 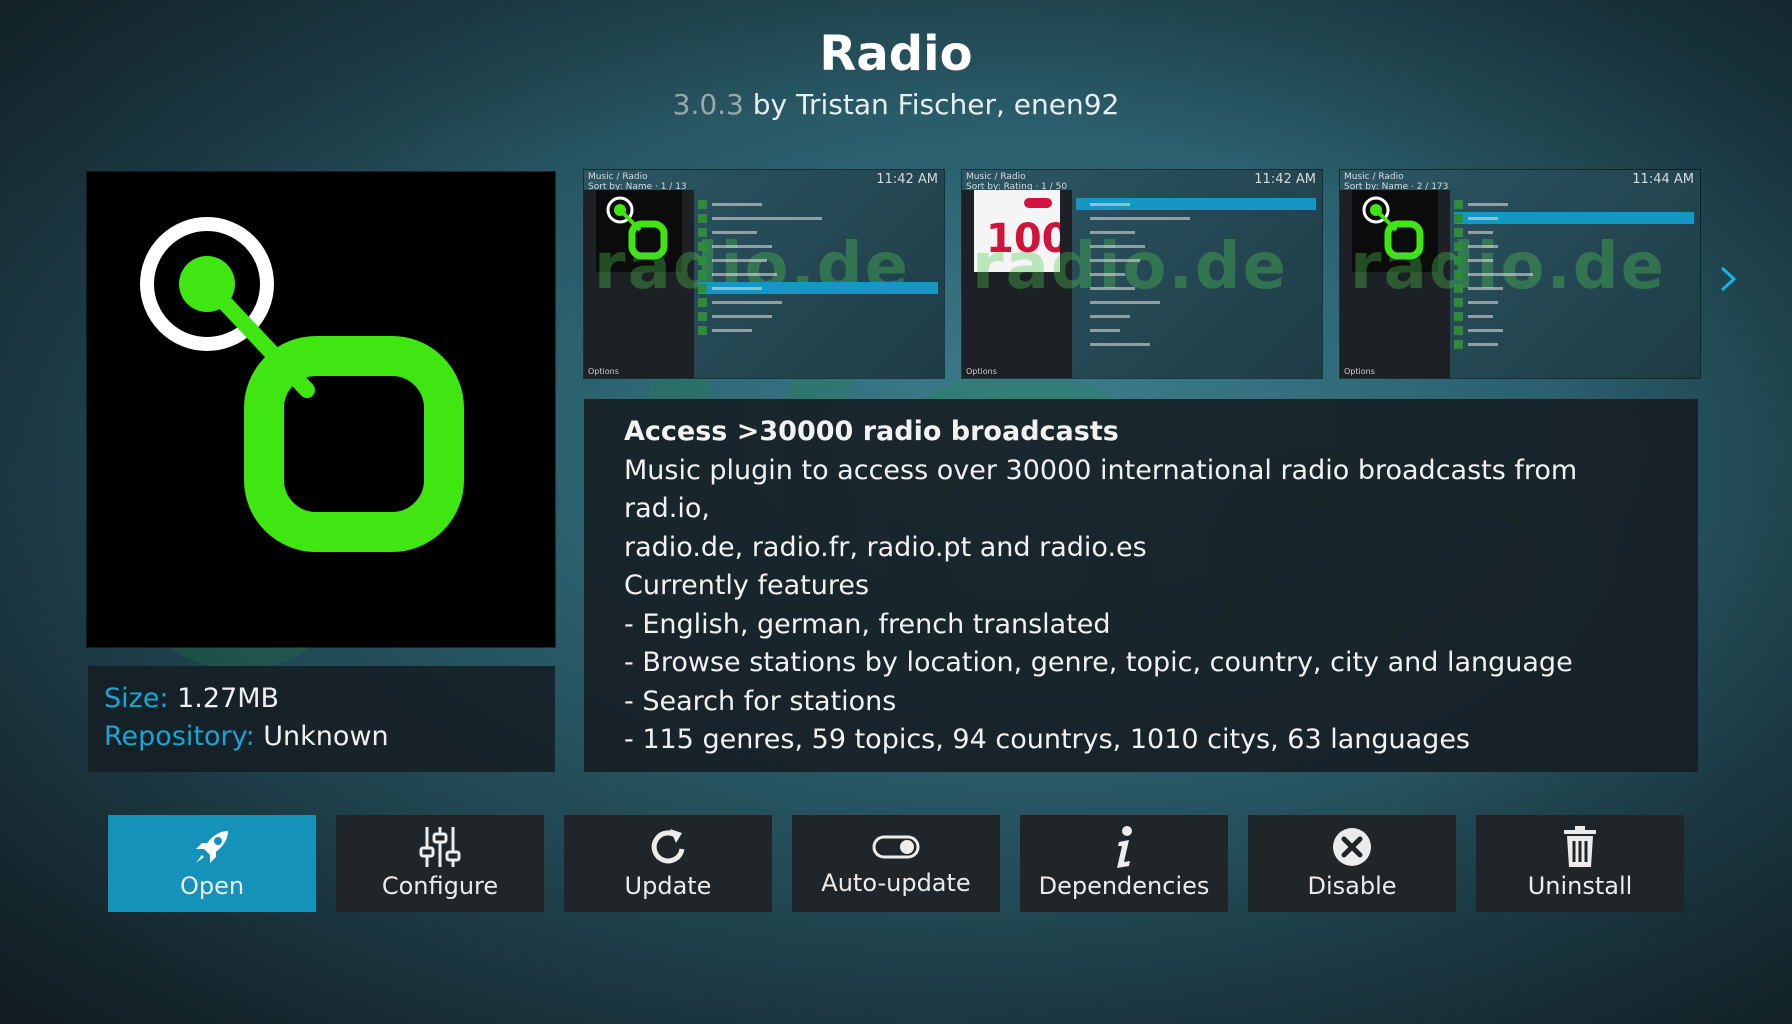 What do you see at coordinates (1124, 847) in the screenshot?
I see `info-icon` at bounding box center [1124, 847].